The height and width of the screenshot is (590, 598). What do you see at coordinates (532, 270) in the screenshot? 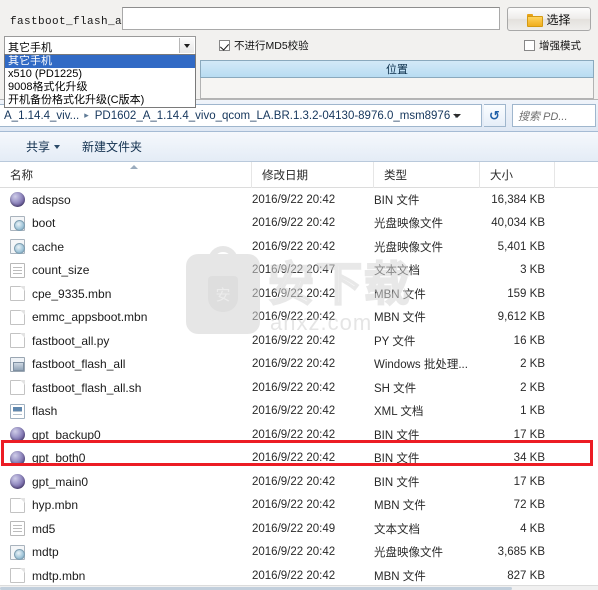
I see `file-size-cell: 3 KB` at bounding box center [532, 270].